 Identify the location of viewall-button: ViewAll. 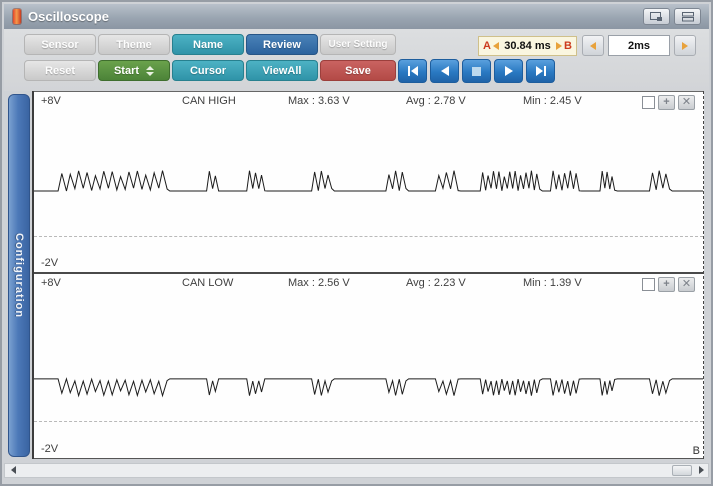
(282, 70).